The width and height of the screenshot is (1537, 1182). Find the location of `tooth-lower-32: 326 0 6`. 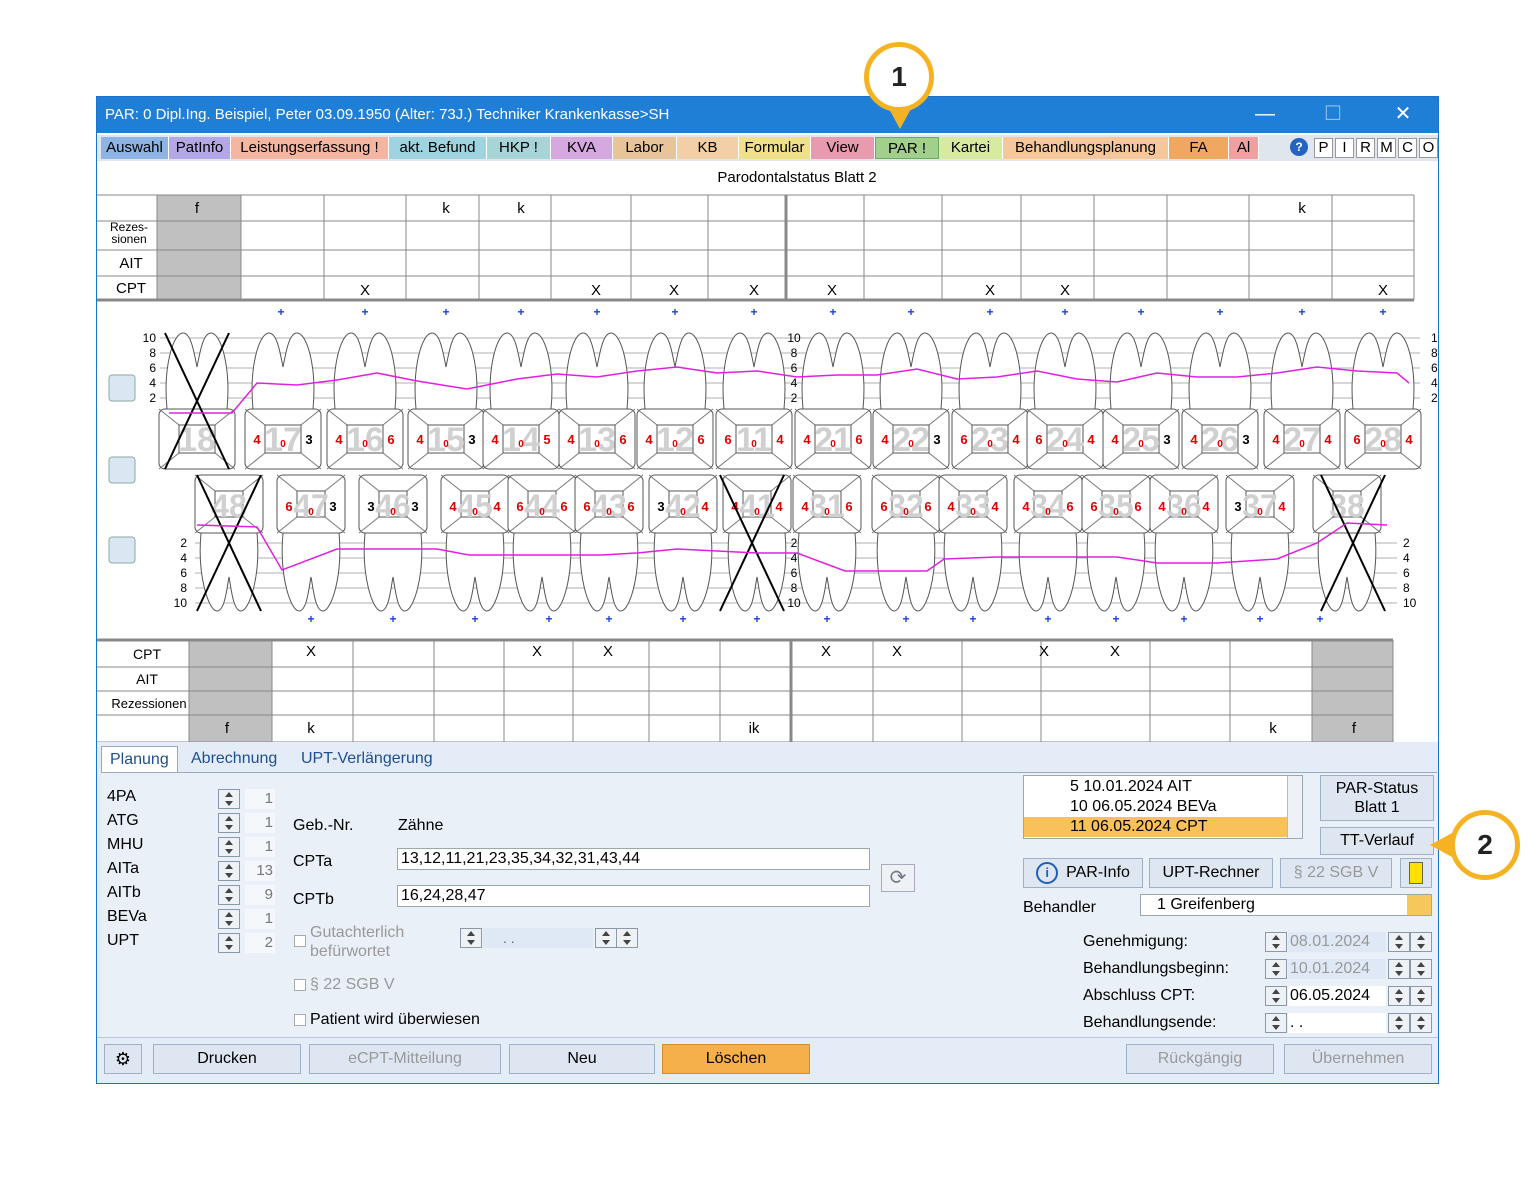

tooth-lower-32: 326 0 6 is located at coordinates (906, 543).